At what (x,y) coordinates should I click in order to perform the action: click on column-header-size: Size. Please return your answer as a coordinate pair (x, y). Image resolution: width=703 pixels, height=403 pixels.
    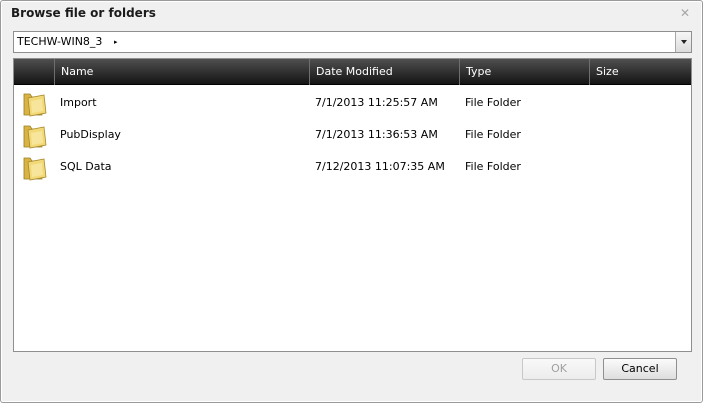
    Looking at the image, I should click on (640, 72).